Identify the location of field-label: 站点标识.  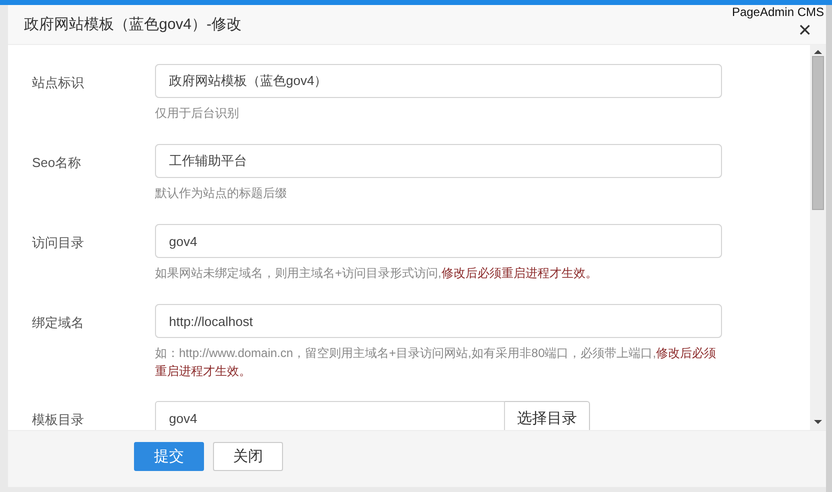
(58, 82).